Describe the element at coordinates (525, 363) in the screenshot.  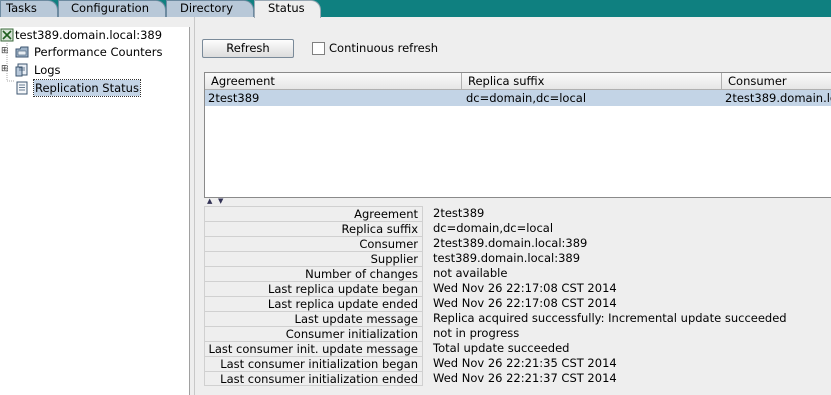
I see `detail-value: Wed Nov 26 22:21:35 CST 2014` at that location.